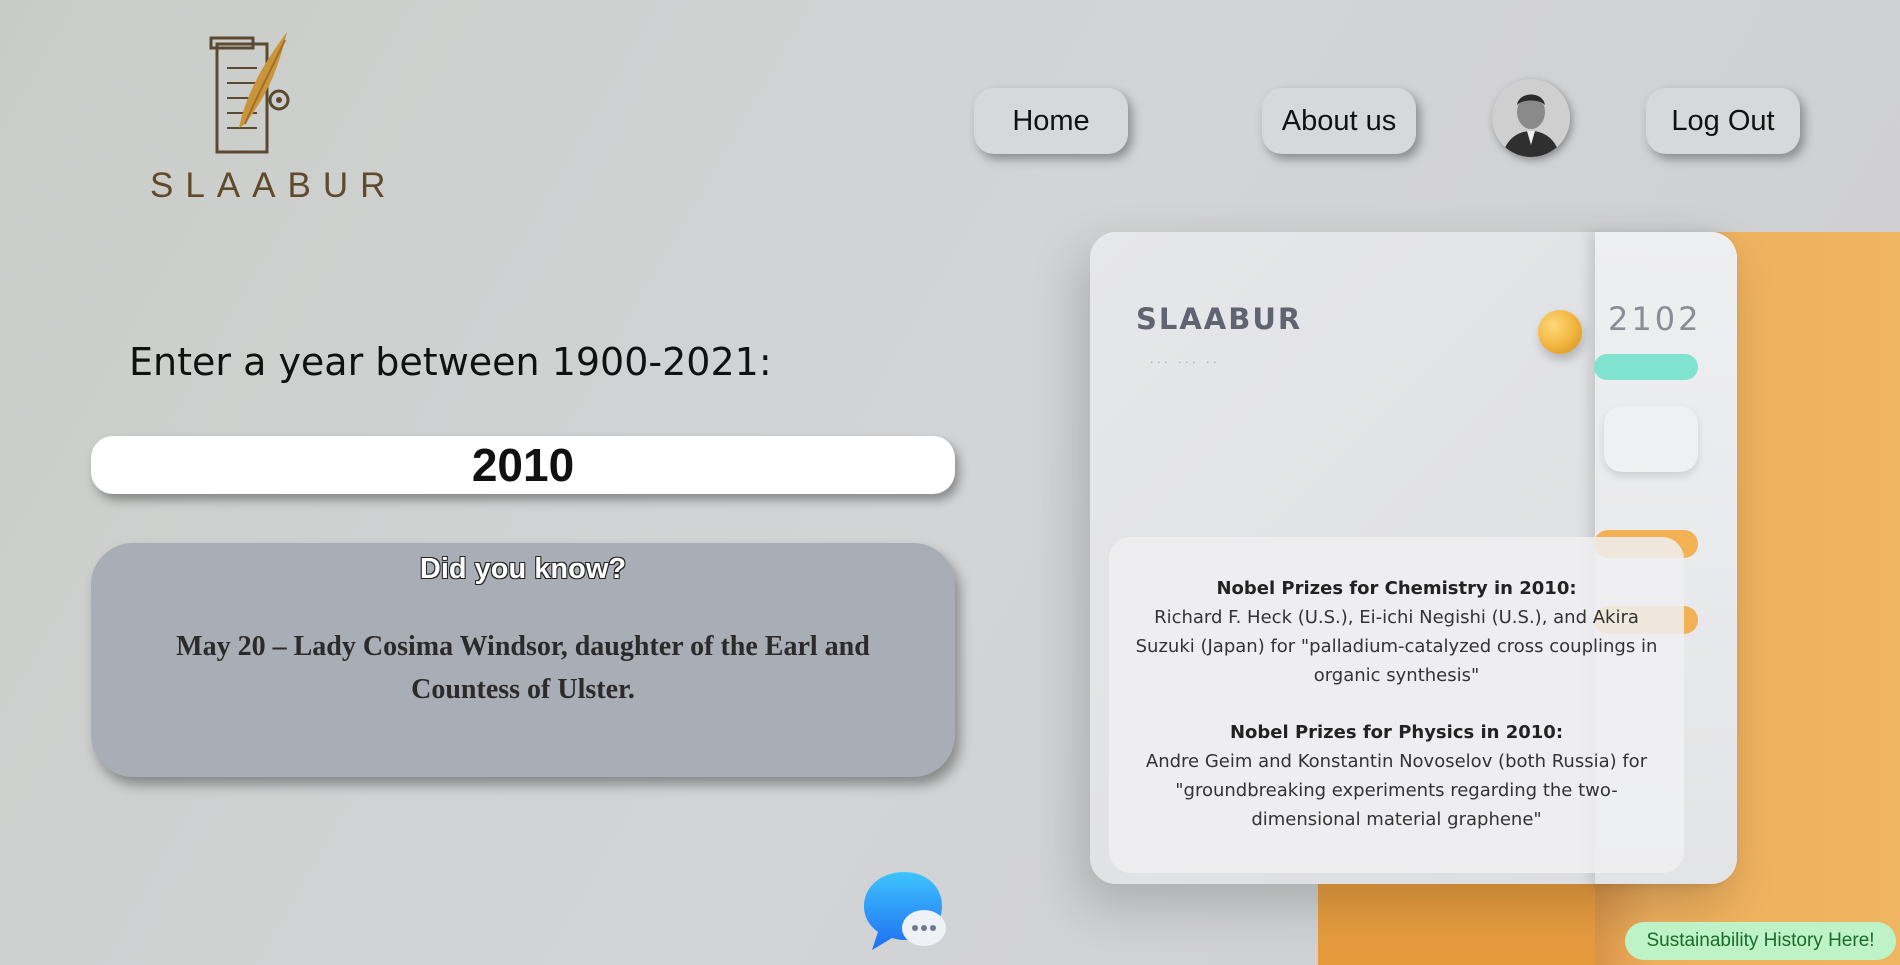 The height and width of the screenshot is (965, 1900). Describe the element at coordinates (1051, 121) in the screenshot. I see `home-button: Home` at that location.